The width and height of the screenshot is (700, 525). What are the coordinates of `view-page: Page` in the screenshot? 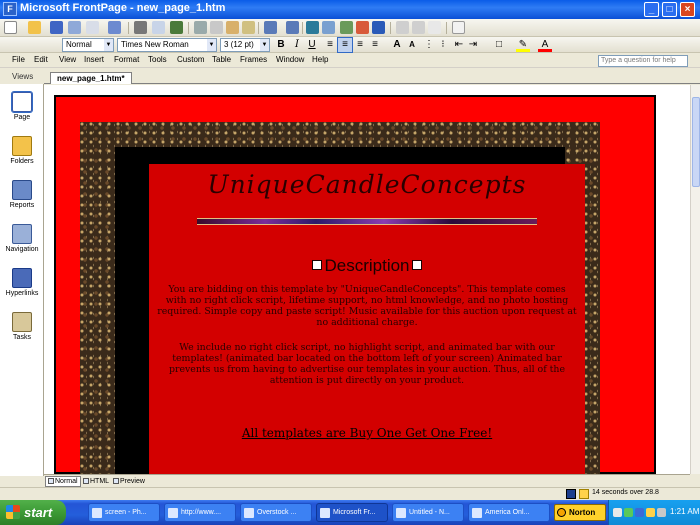 It's located at (22, 112).